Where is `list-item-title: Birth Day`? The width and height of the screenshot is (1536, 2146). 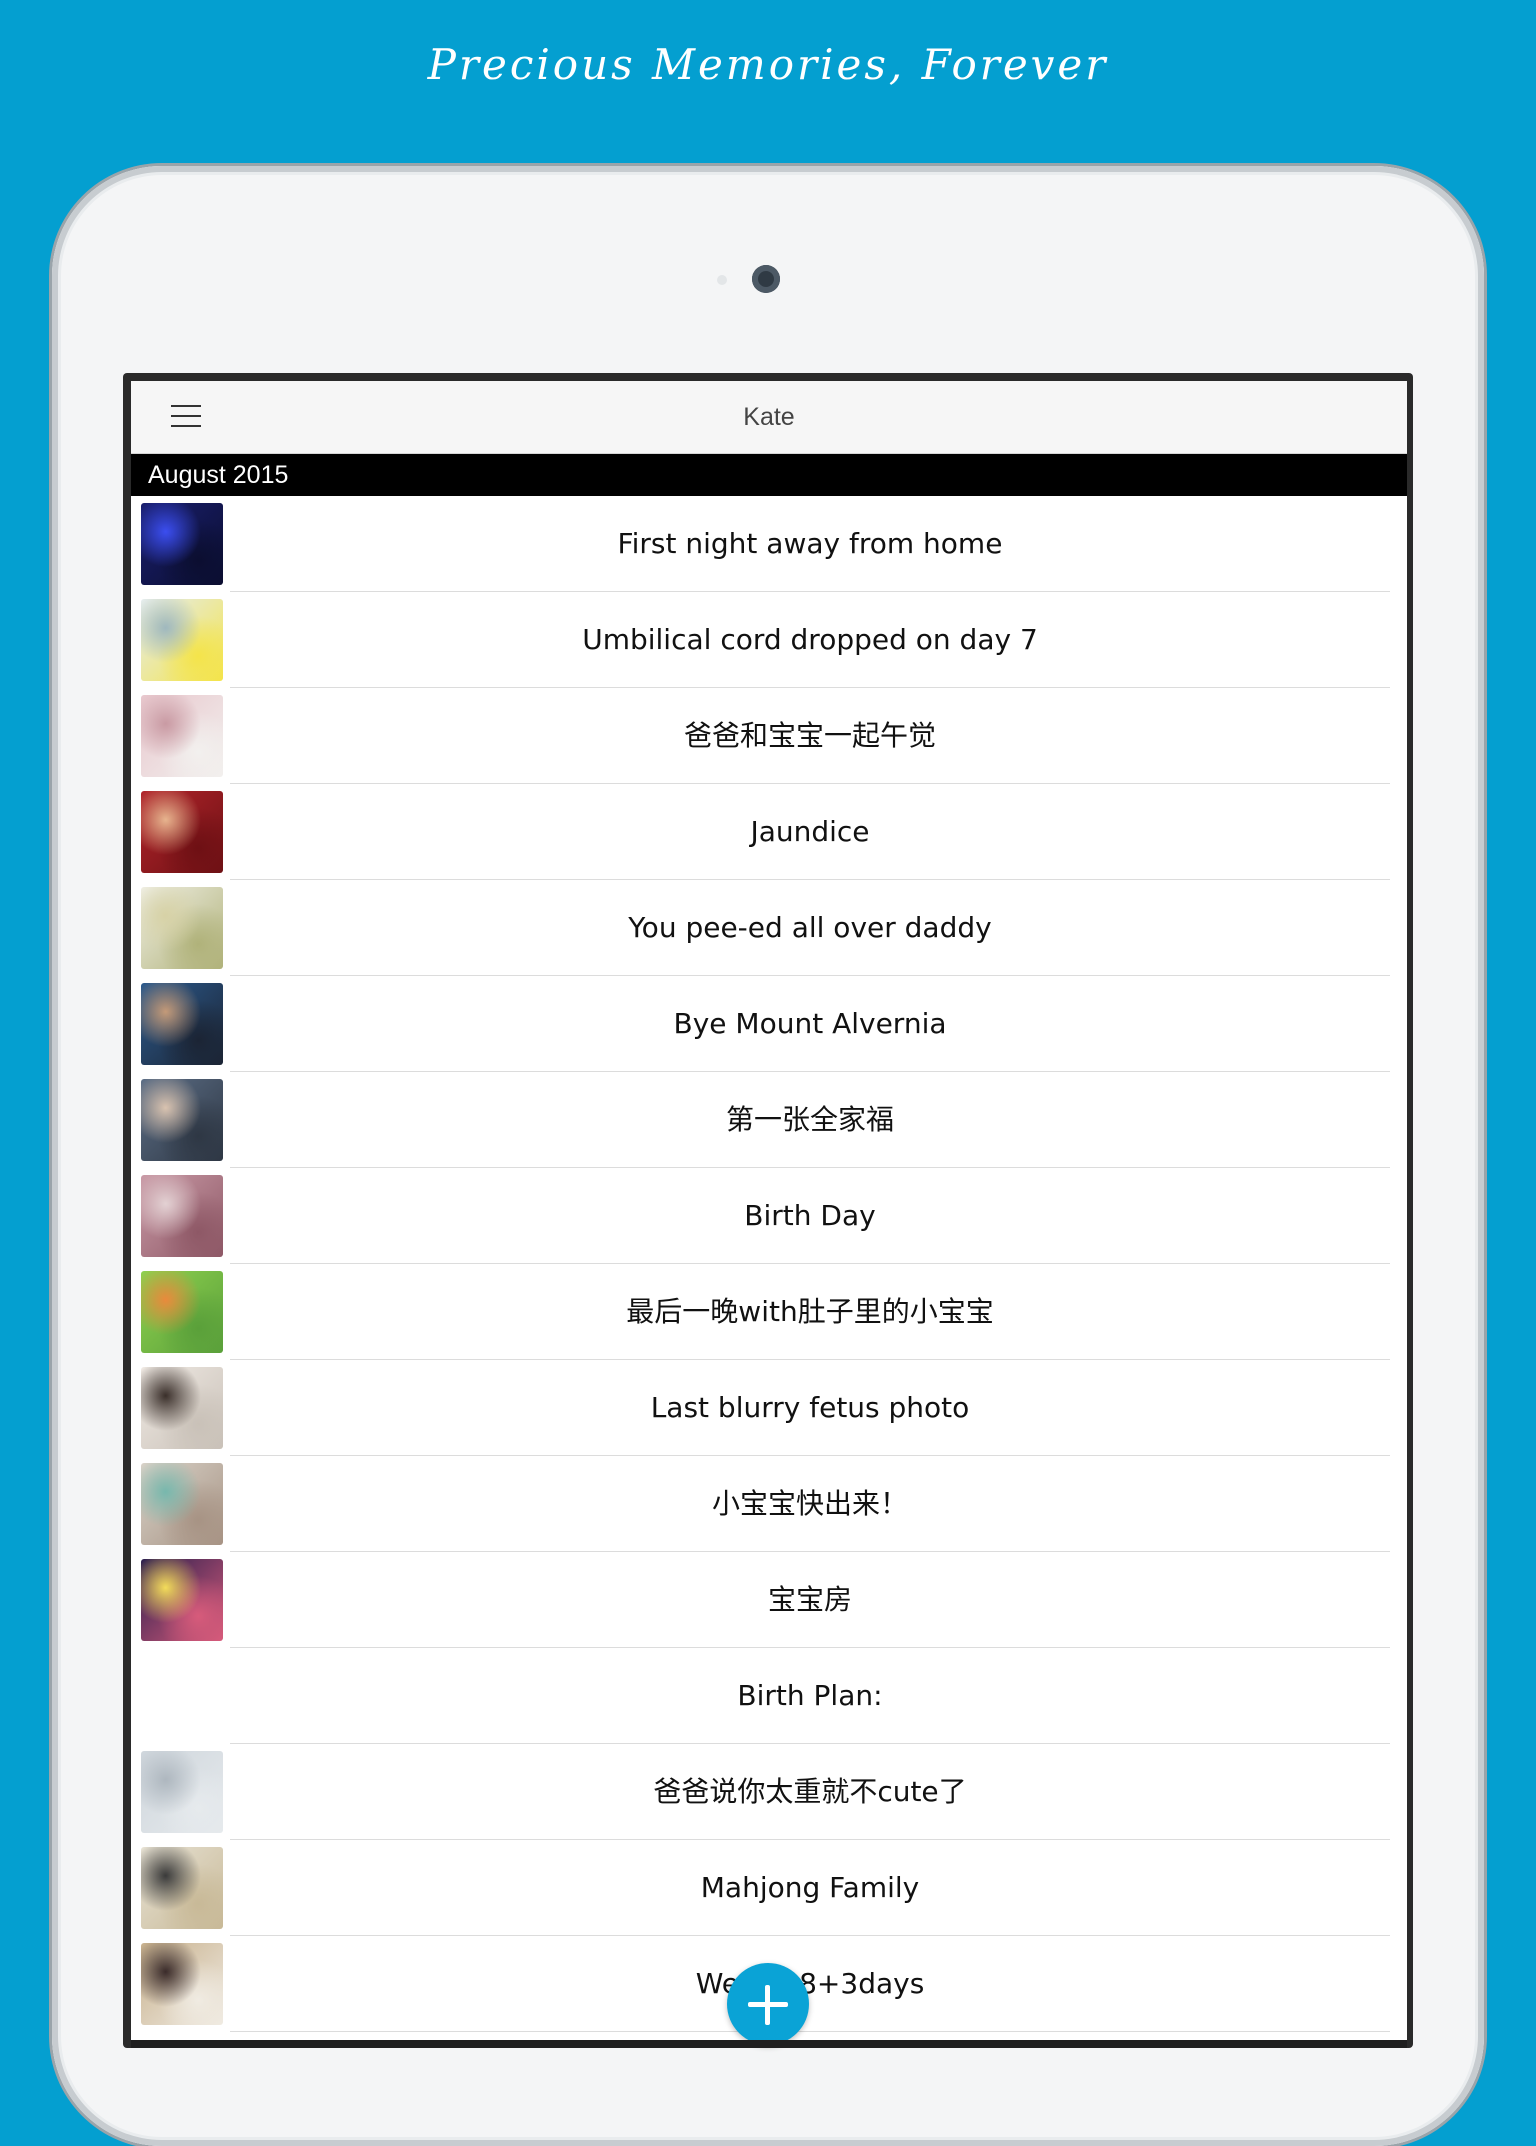 list-item-title: Birth Day is located at coordinates (810, 1215).